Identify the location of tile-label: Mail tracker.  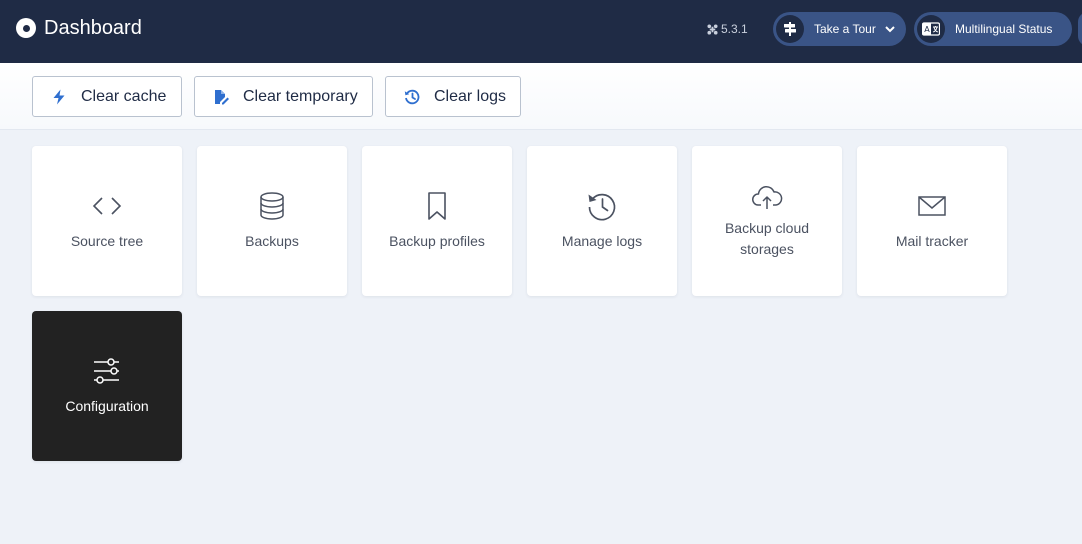
(932, 241).